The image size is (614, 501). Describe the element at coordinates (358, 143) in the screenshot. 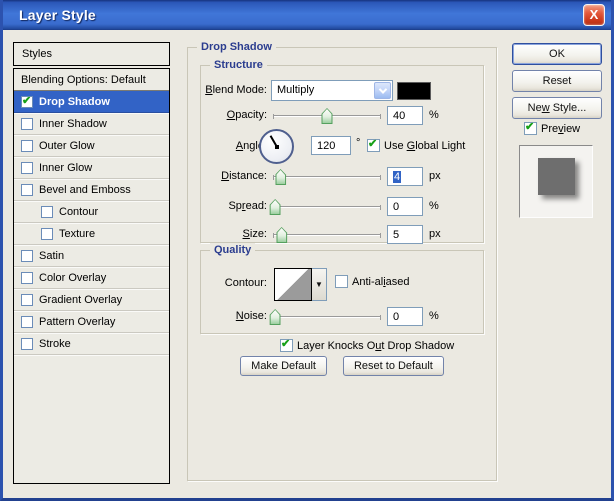

I see `angle-unit: °` at that location.